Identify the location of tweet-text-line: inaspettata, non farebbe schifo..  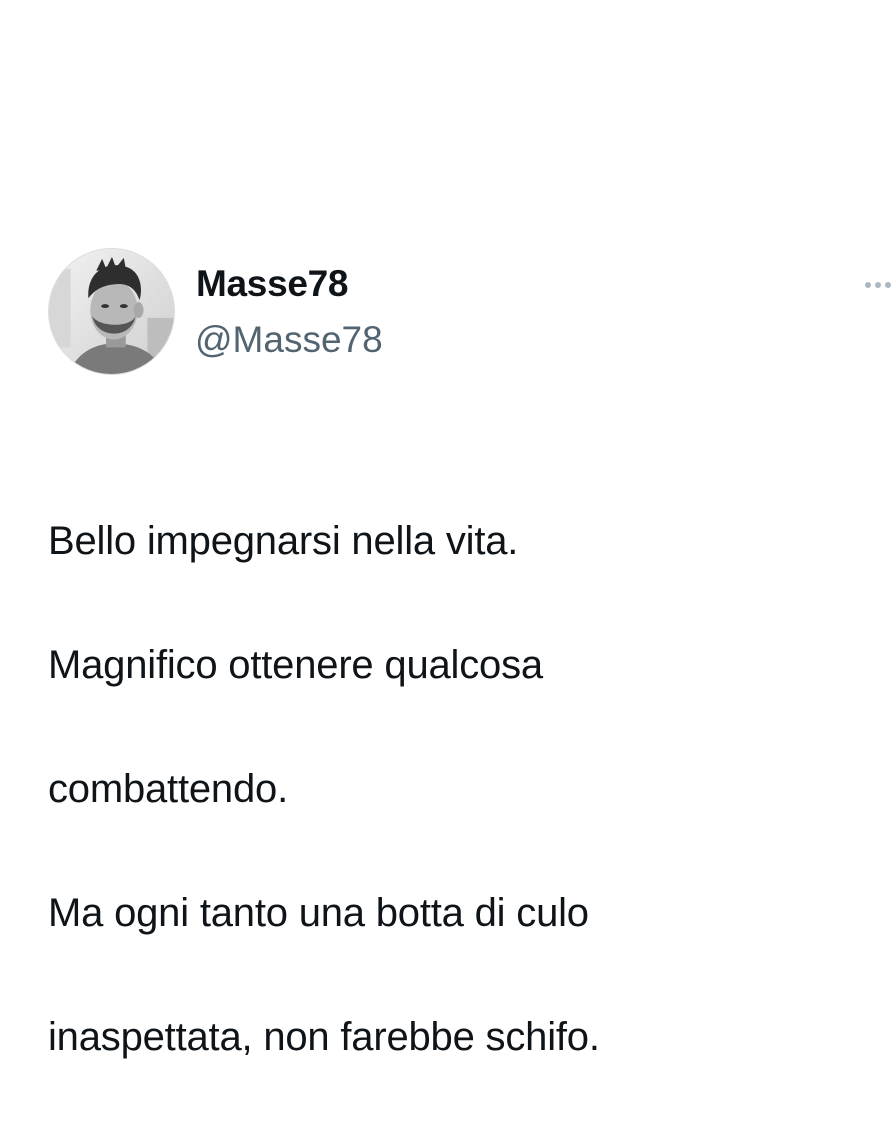
(324, 1037).